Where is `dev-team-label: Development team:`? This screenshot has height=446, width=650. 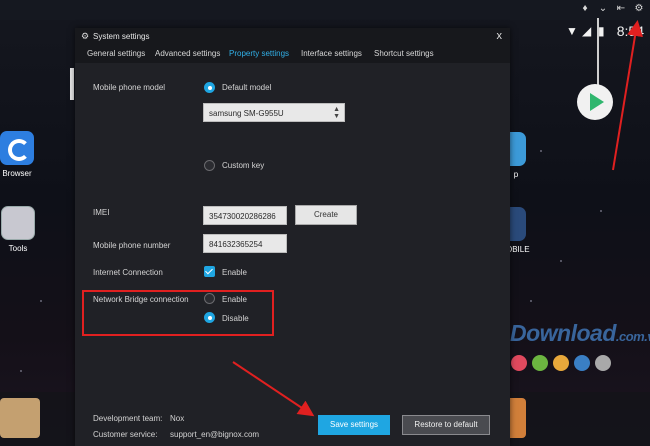
dev-team-label: Development team: is located at coordinates (128, 418).